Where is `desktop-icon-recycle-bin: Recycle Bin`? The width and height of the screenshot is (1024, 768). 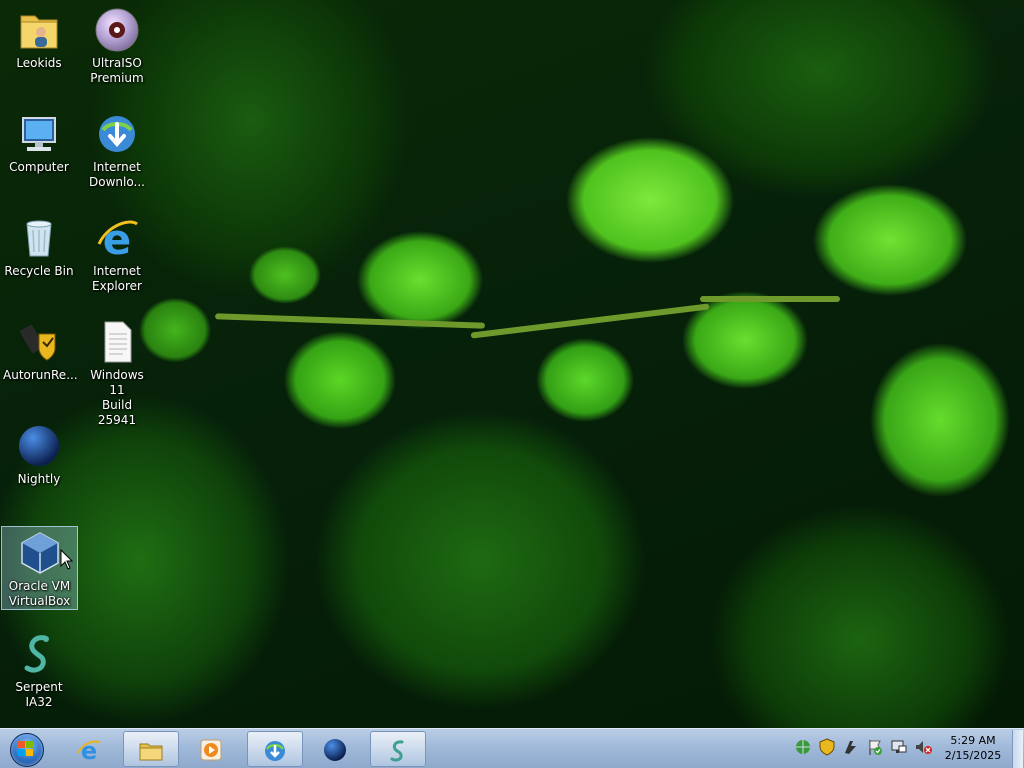 desktop-icon-recycle-bin: Recycle Bin is located at coordinates (39, 260).